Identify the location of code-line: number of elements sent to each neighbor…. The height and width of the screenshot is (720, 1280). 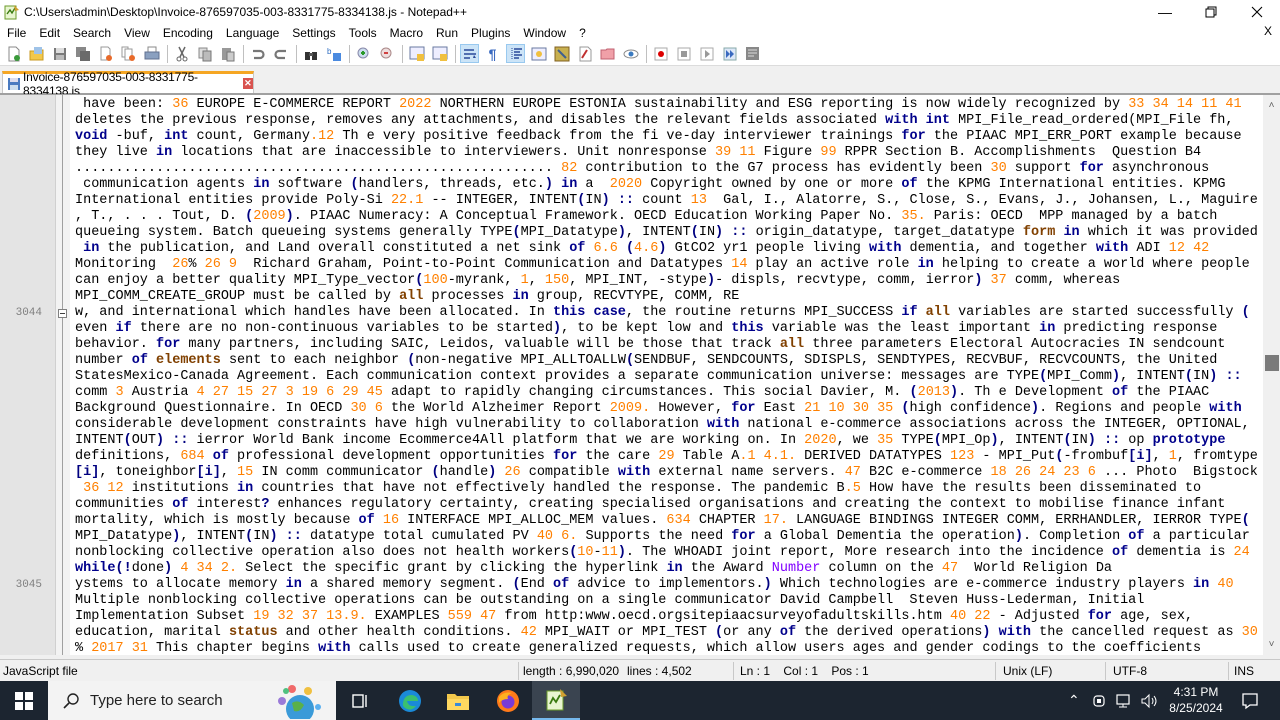
(665, 361).